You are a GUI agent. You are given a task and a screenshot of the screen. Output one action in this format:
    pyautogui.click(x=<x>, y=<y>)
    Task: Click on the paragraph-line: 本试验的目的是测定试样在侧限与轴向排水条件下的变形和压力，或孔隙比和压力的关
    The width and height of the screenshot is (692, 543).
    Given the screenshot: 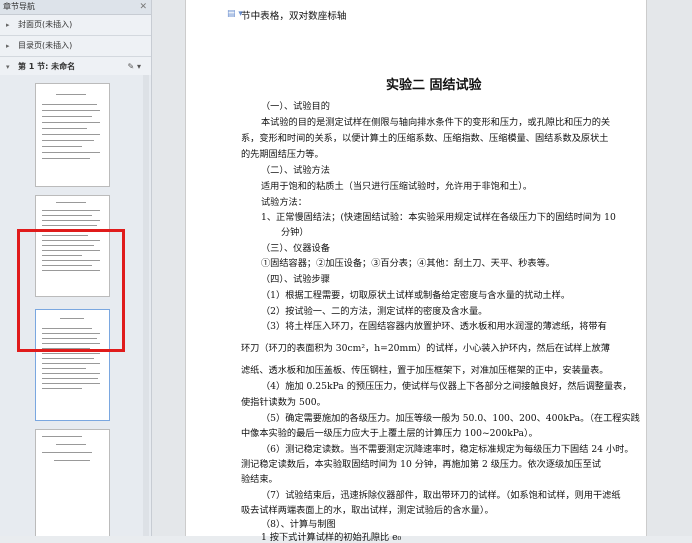 What is the action you would take?
    pyautogui.click(x=436, y=122)
    